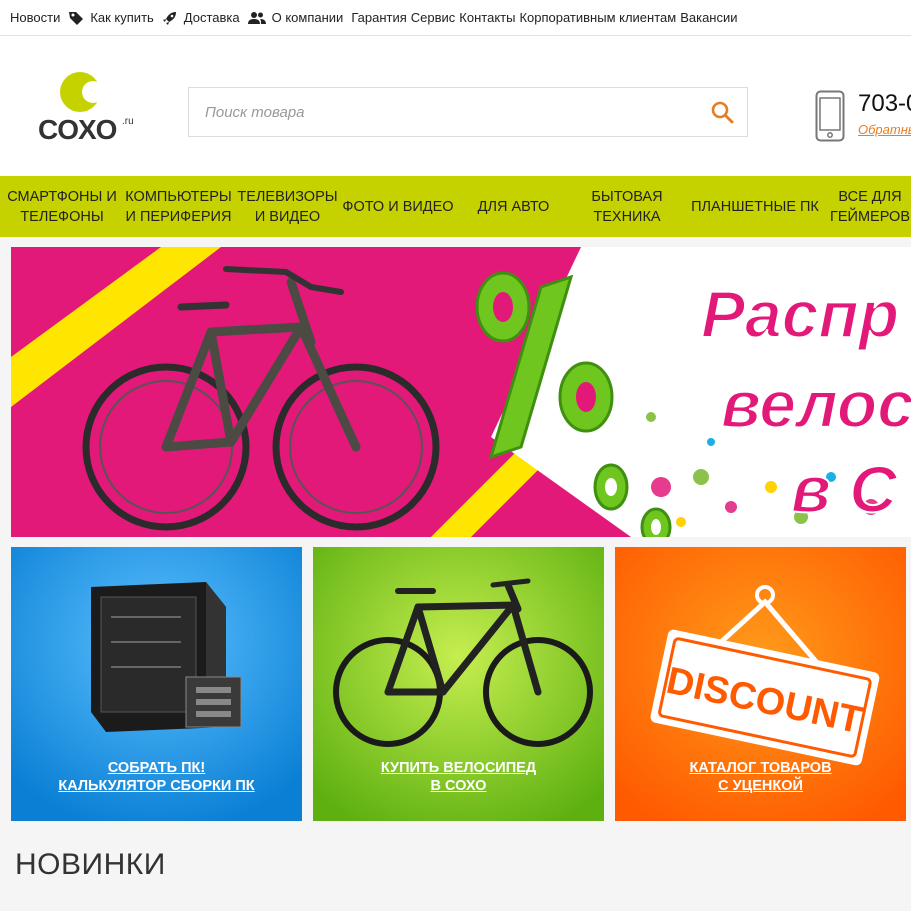 This screenshot has height=911, width=911. Describe the element at coordinates (433, 17) in the screenshot. I see `topbar-link-service: Сервис` at that location.